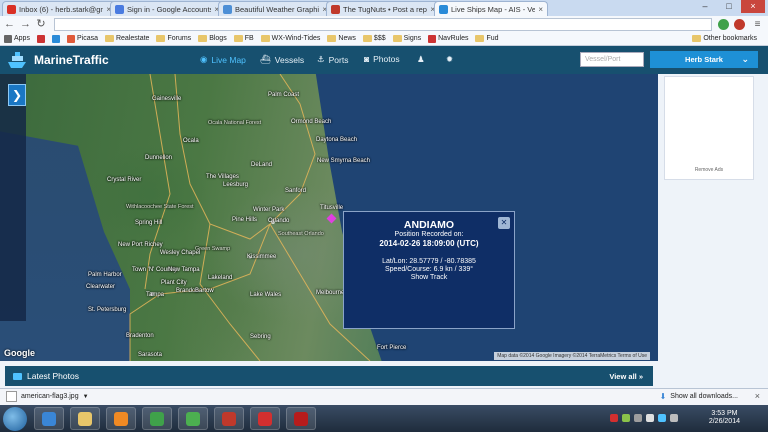 The image size is (768, 432). I want to click on user-name: Herb Stark, so click(704, 59).